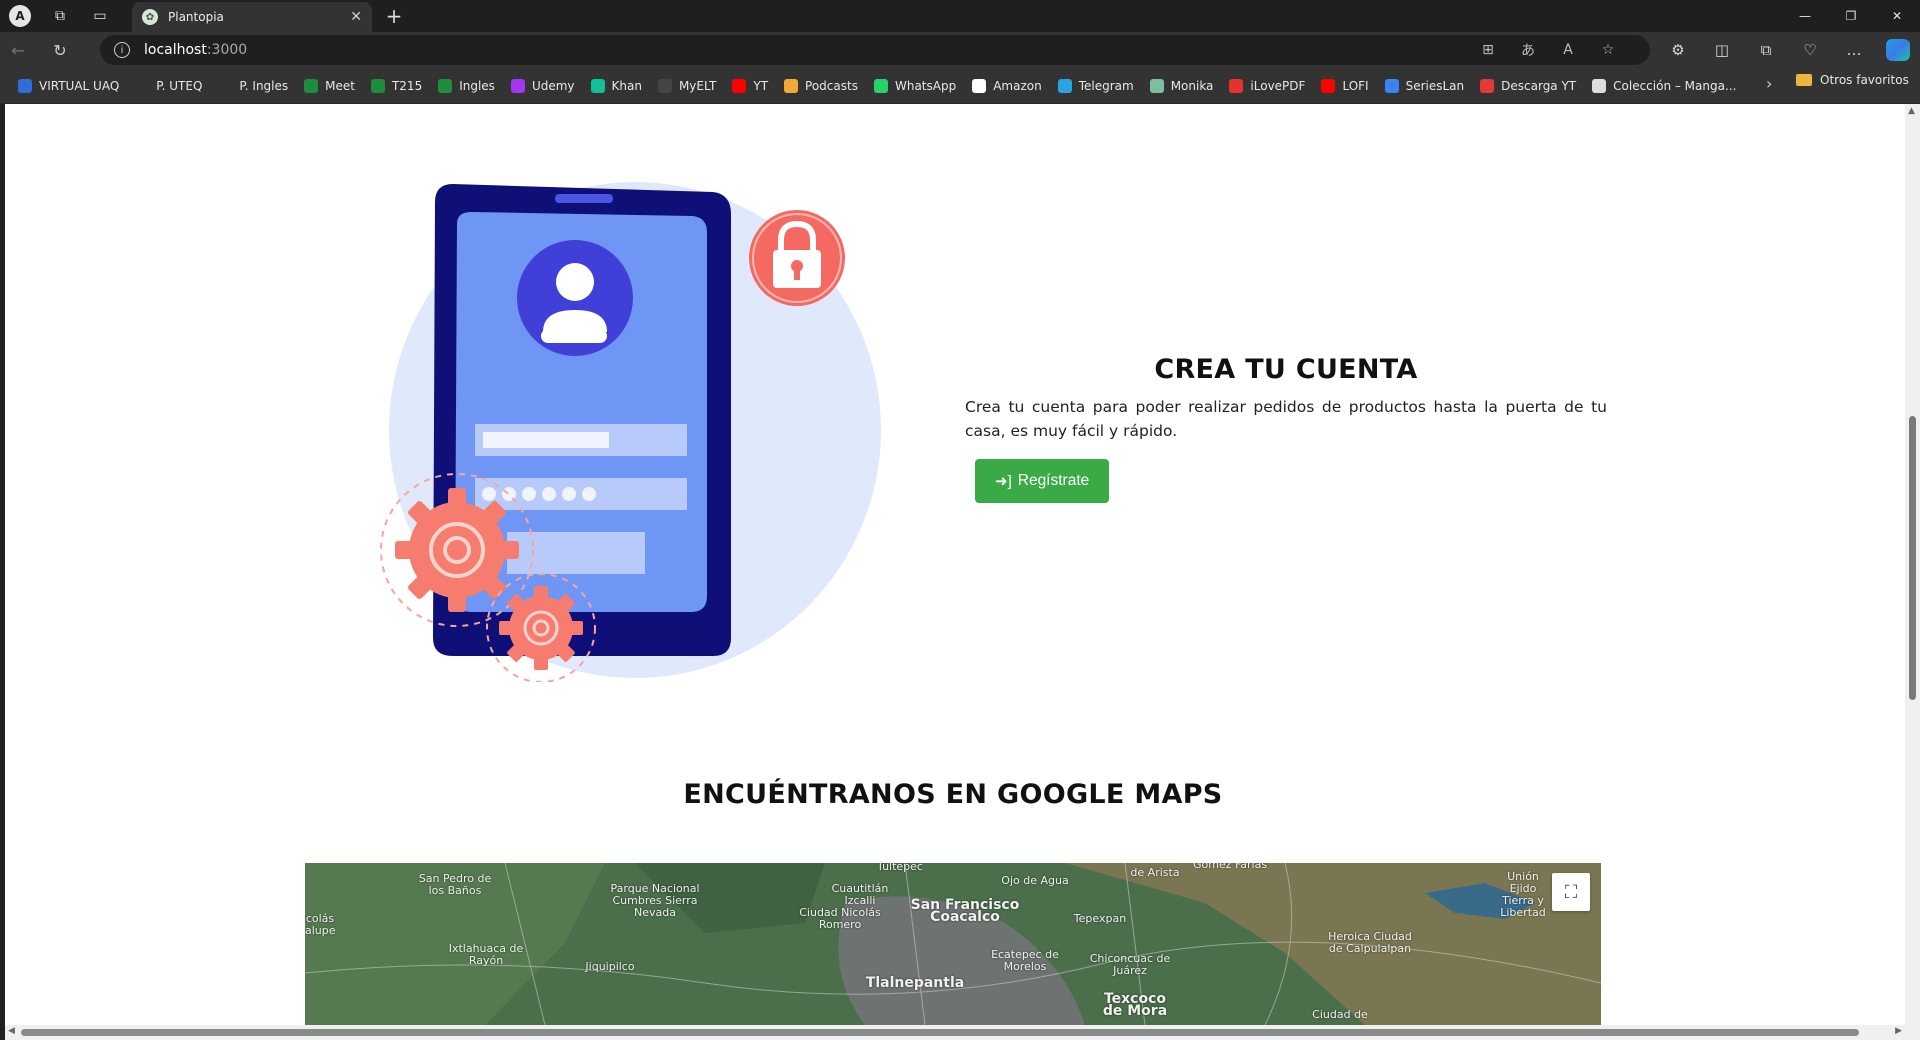  I want to click on uaq-icon, so click(25, 85).